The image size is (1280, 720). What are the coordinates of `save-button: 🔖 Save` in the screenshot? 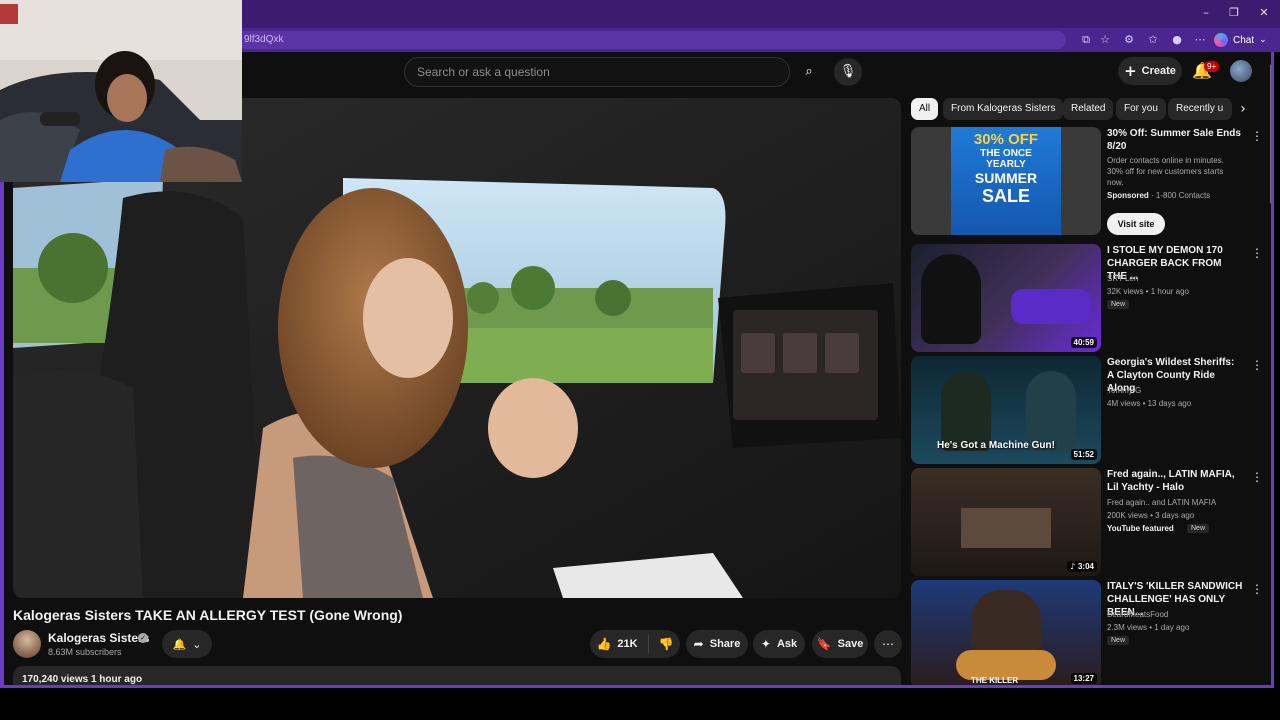 It's located at (840, 644).